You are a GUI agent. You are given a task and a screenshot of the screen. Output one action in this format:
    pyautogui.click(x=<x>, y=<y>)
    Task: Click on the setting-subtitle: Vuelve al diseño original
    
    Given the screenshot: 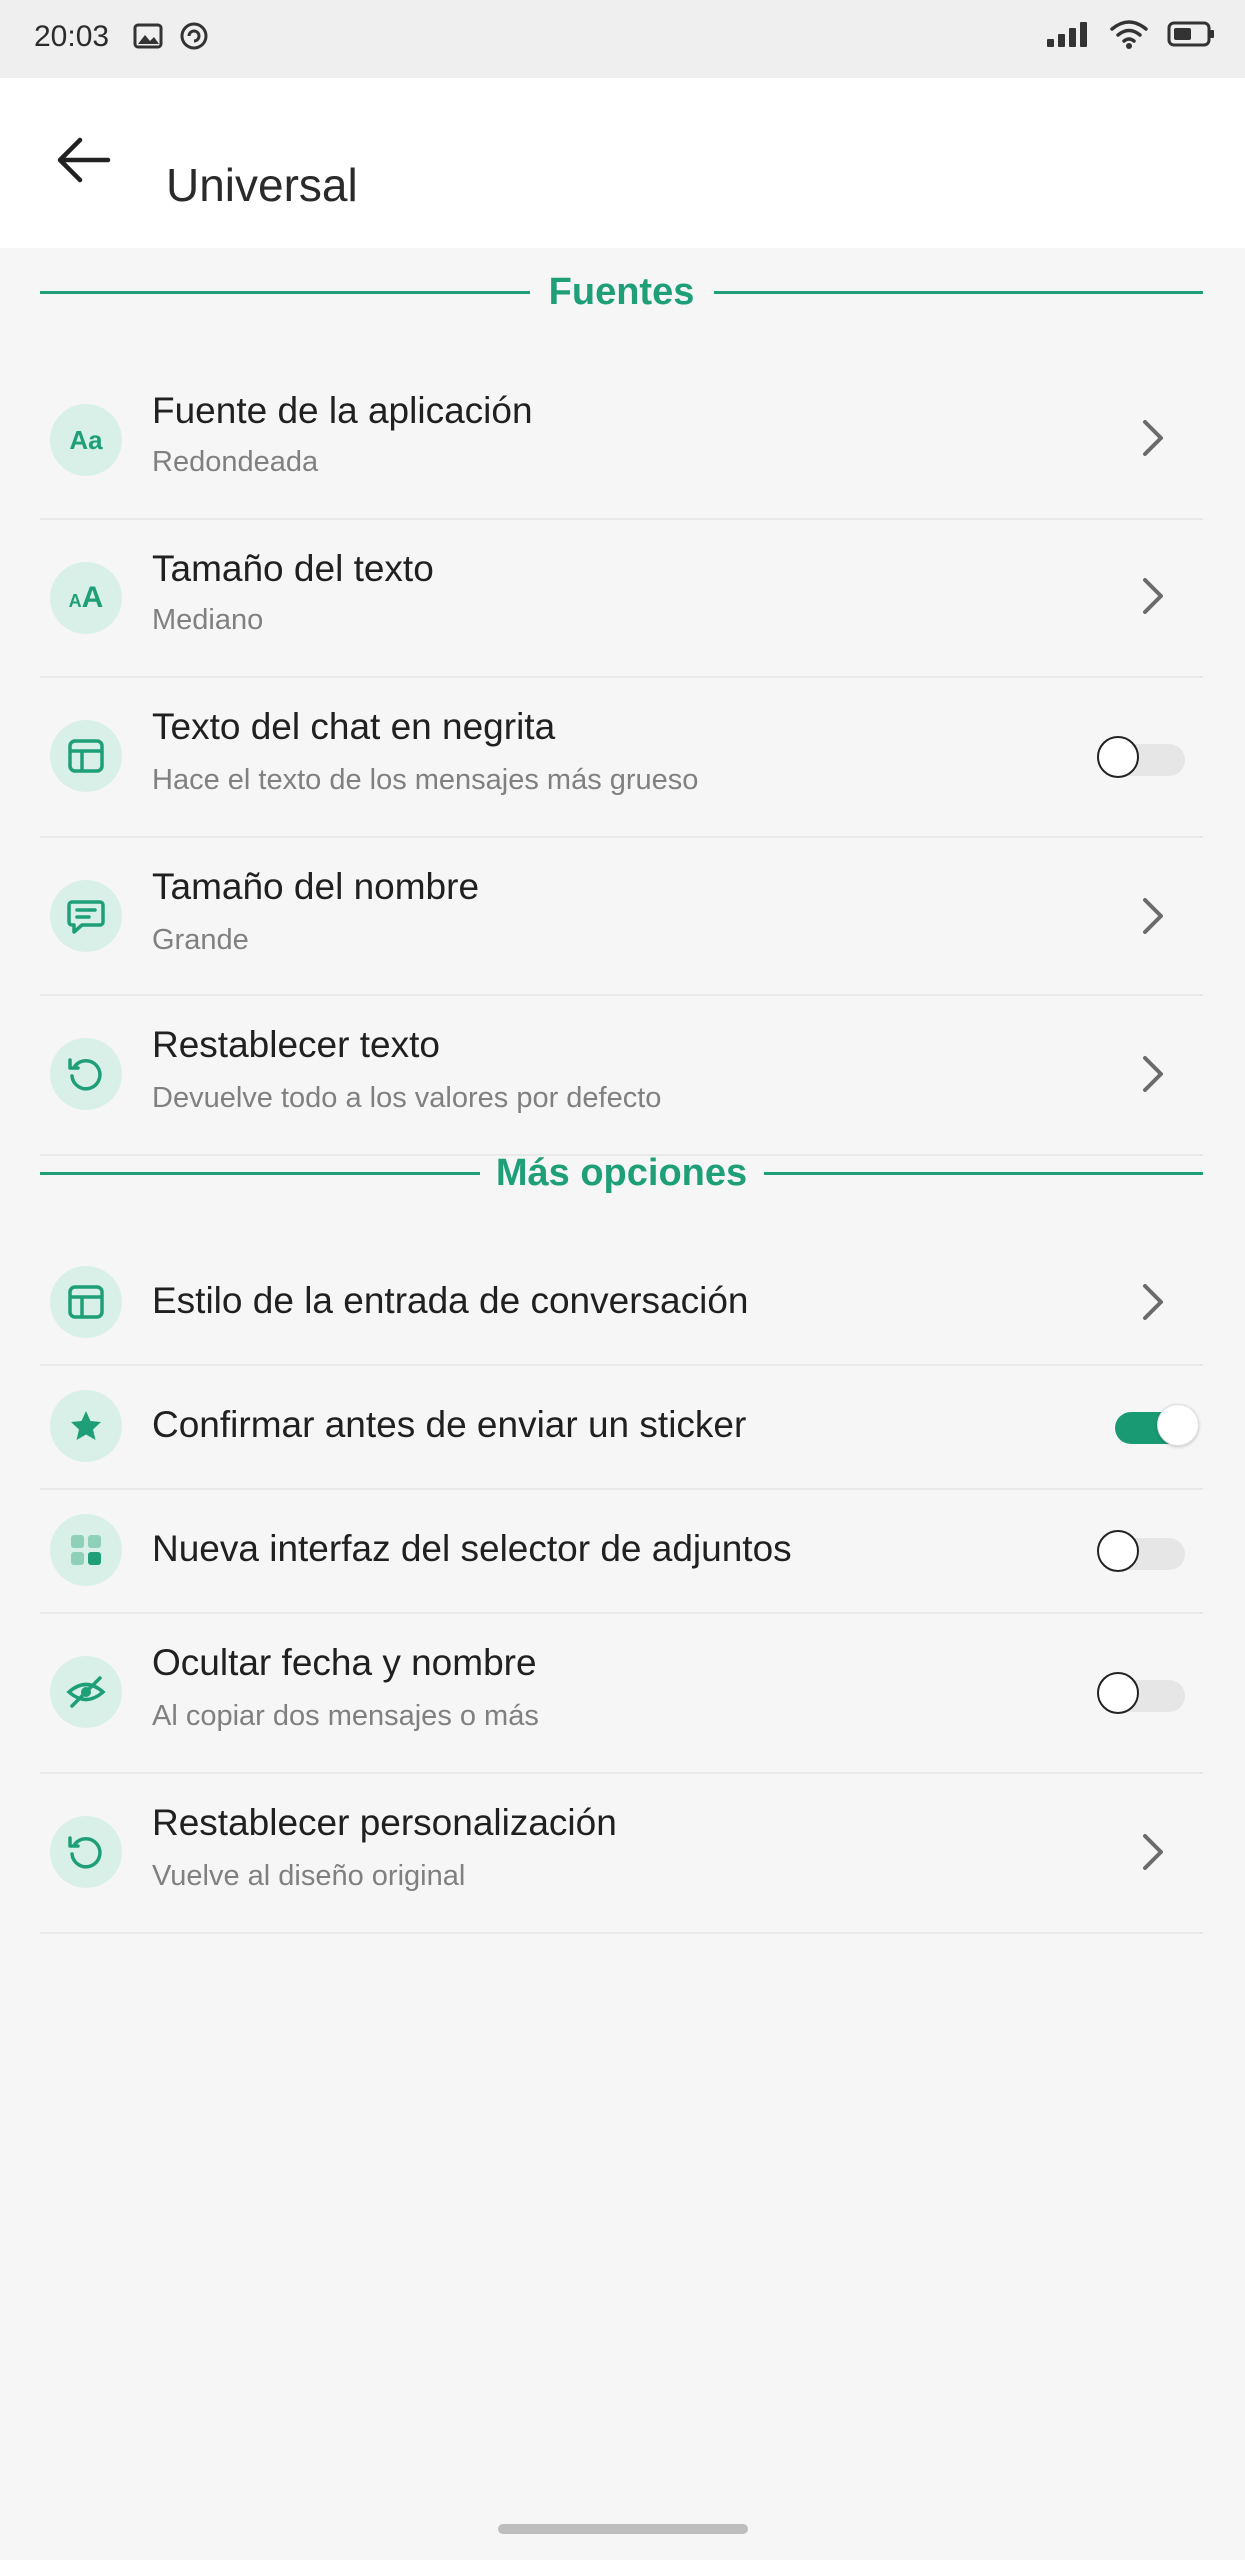 What is the action you would take?
    pyautogui.click(x=309, y=1876)
    